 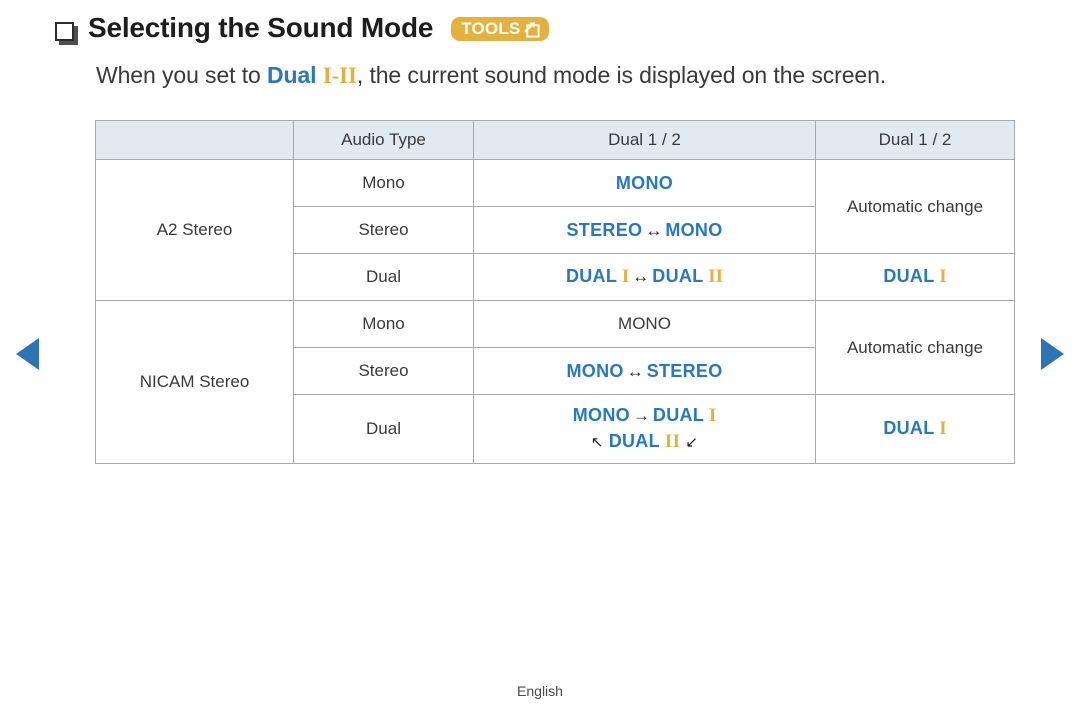 I want to click on square-bullet-icon, so click(x=64, y=31).